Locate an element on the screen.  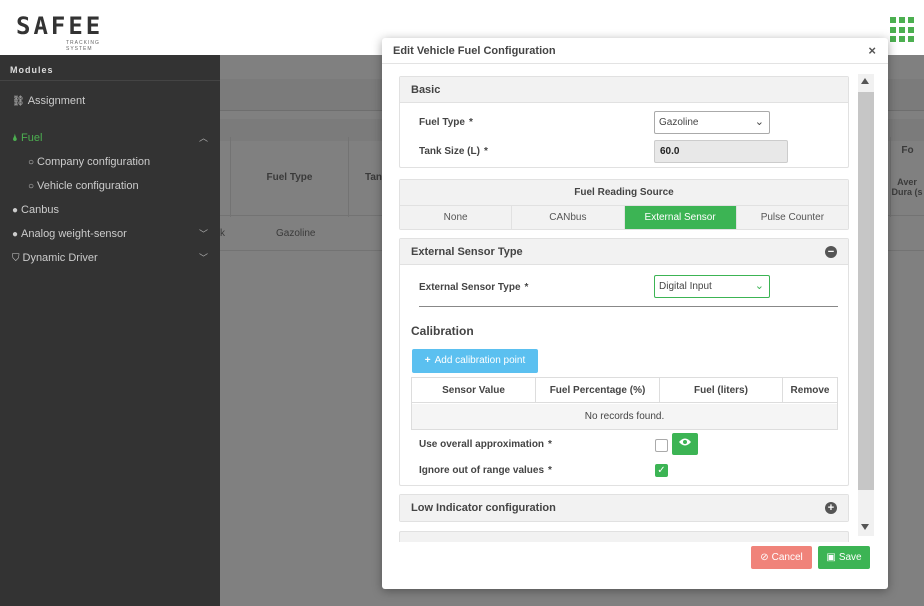
eye-icon is located at coordinates (685, 444).